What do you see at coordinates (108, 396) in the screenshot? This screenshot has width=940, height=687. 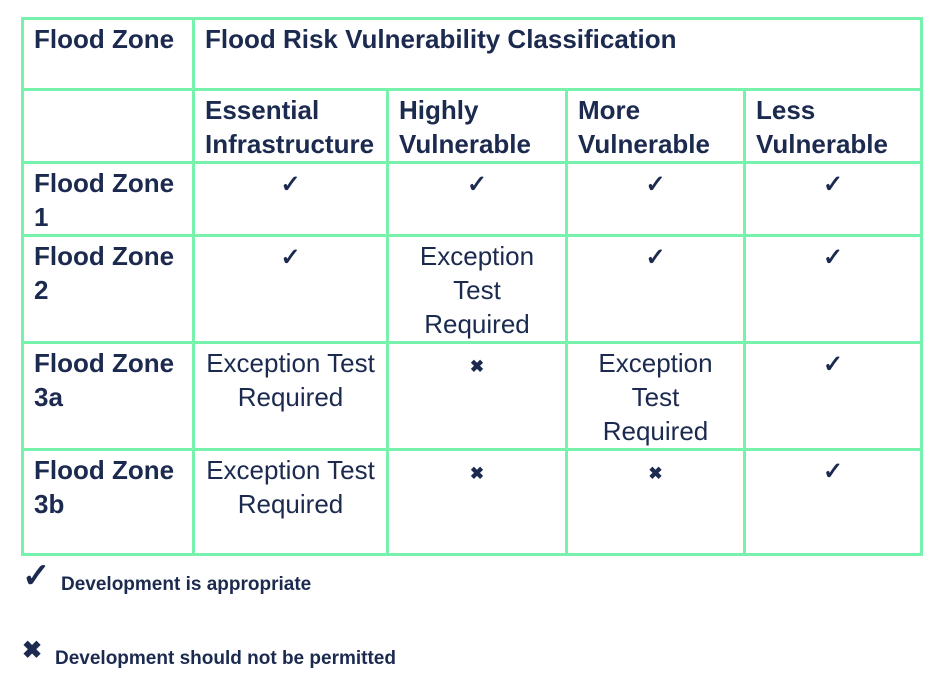 I see `flood-zone-label: Flood Zone 3a` at bounding box center [108, 396].